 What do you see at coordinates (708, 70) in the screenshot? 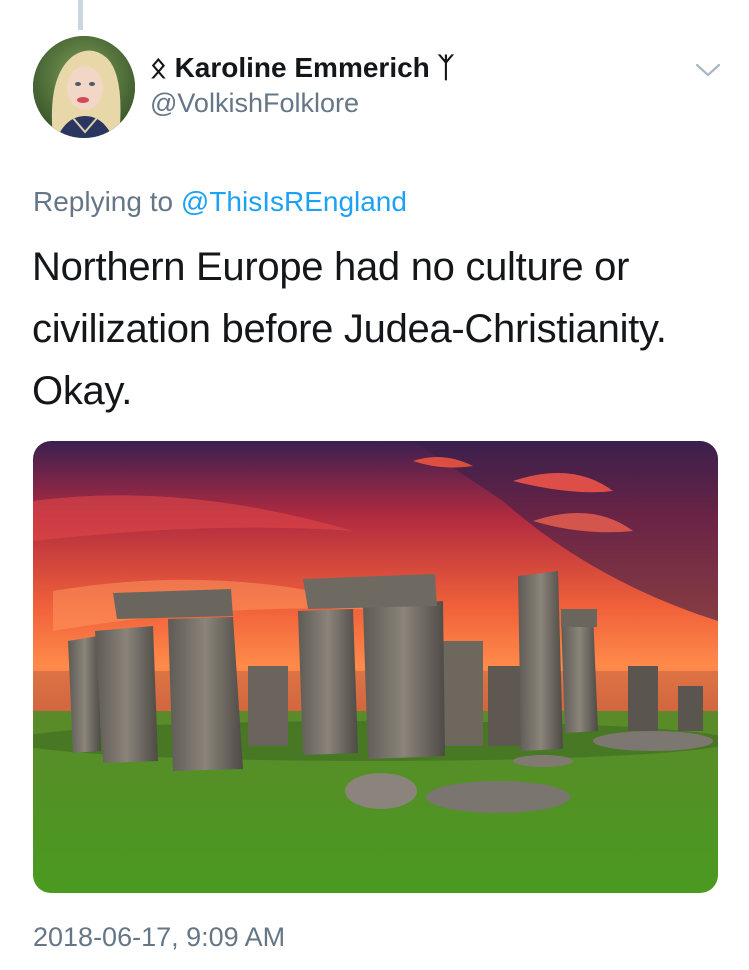
I see `chevron-down-icon` at bounding box center [708, 70].